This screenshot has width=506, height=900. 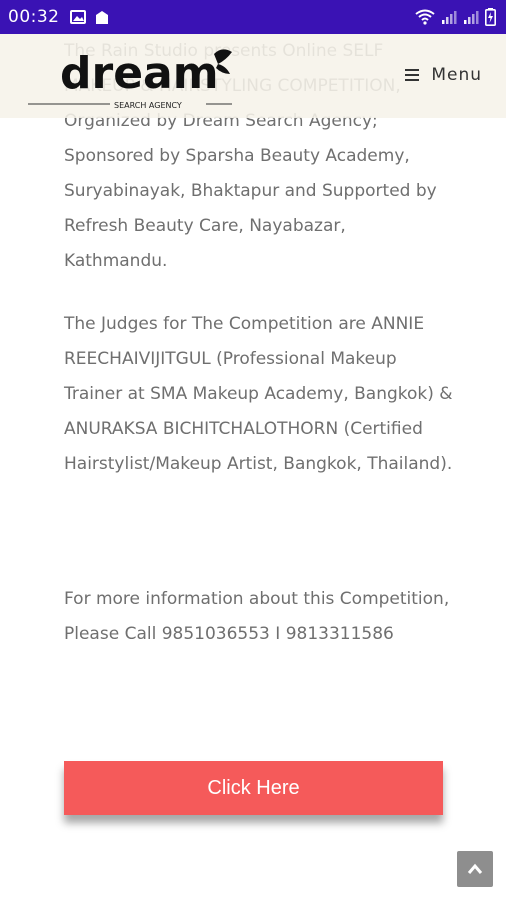 I want to click on scroll-to-top-button, so click(x=475, y=869).